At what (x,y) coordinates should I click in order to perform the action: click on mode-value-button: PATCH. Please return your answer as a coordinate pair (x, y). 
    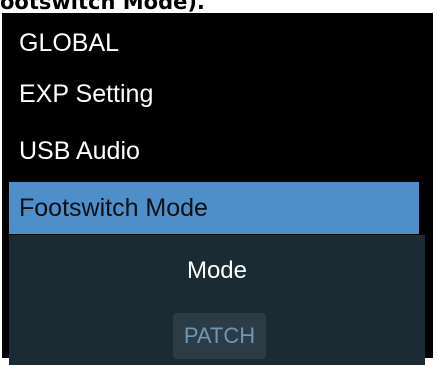
    Looking at the image, I should click on (219, 336).